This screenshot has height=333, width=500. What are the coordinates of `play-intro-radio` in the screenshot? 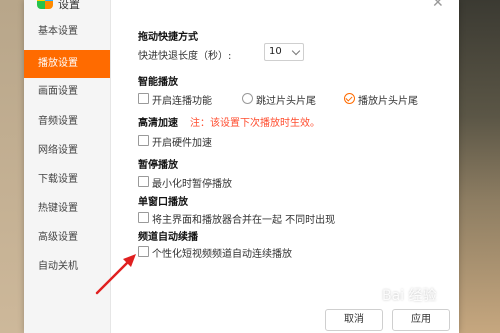 It's located at (349, 98).